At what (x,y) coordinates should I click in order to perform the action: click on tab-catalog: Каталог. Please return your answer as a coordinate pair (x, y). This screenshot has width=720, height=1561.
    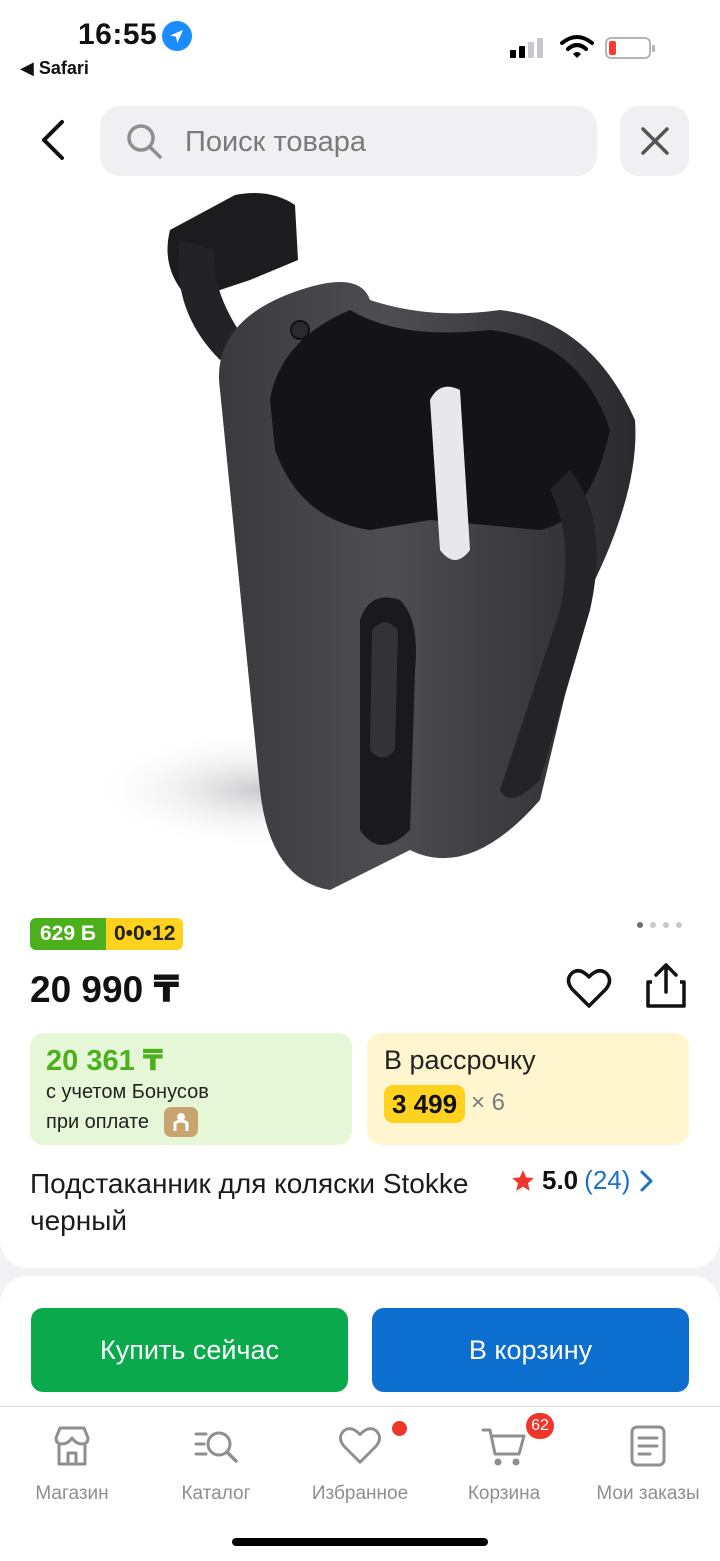
    Looking at the image, I should click on (216, 1463).